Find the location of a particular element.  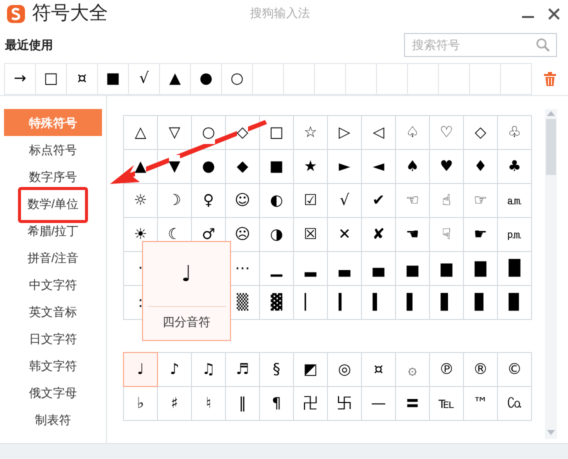

category-item: 拼音/注音 is located at coordinates (53, 257).